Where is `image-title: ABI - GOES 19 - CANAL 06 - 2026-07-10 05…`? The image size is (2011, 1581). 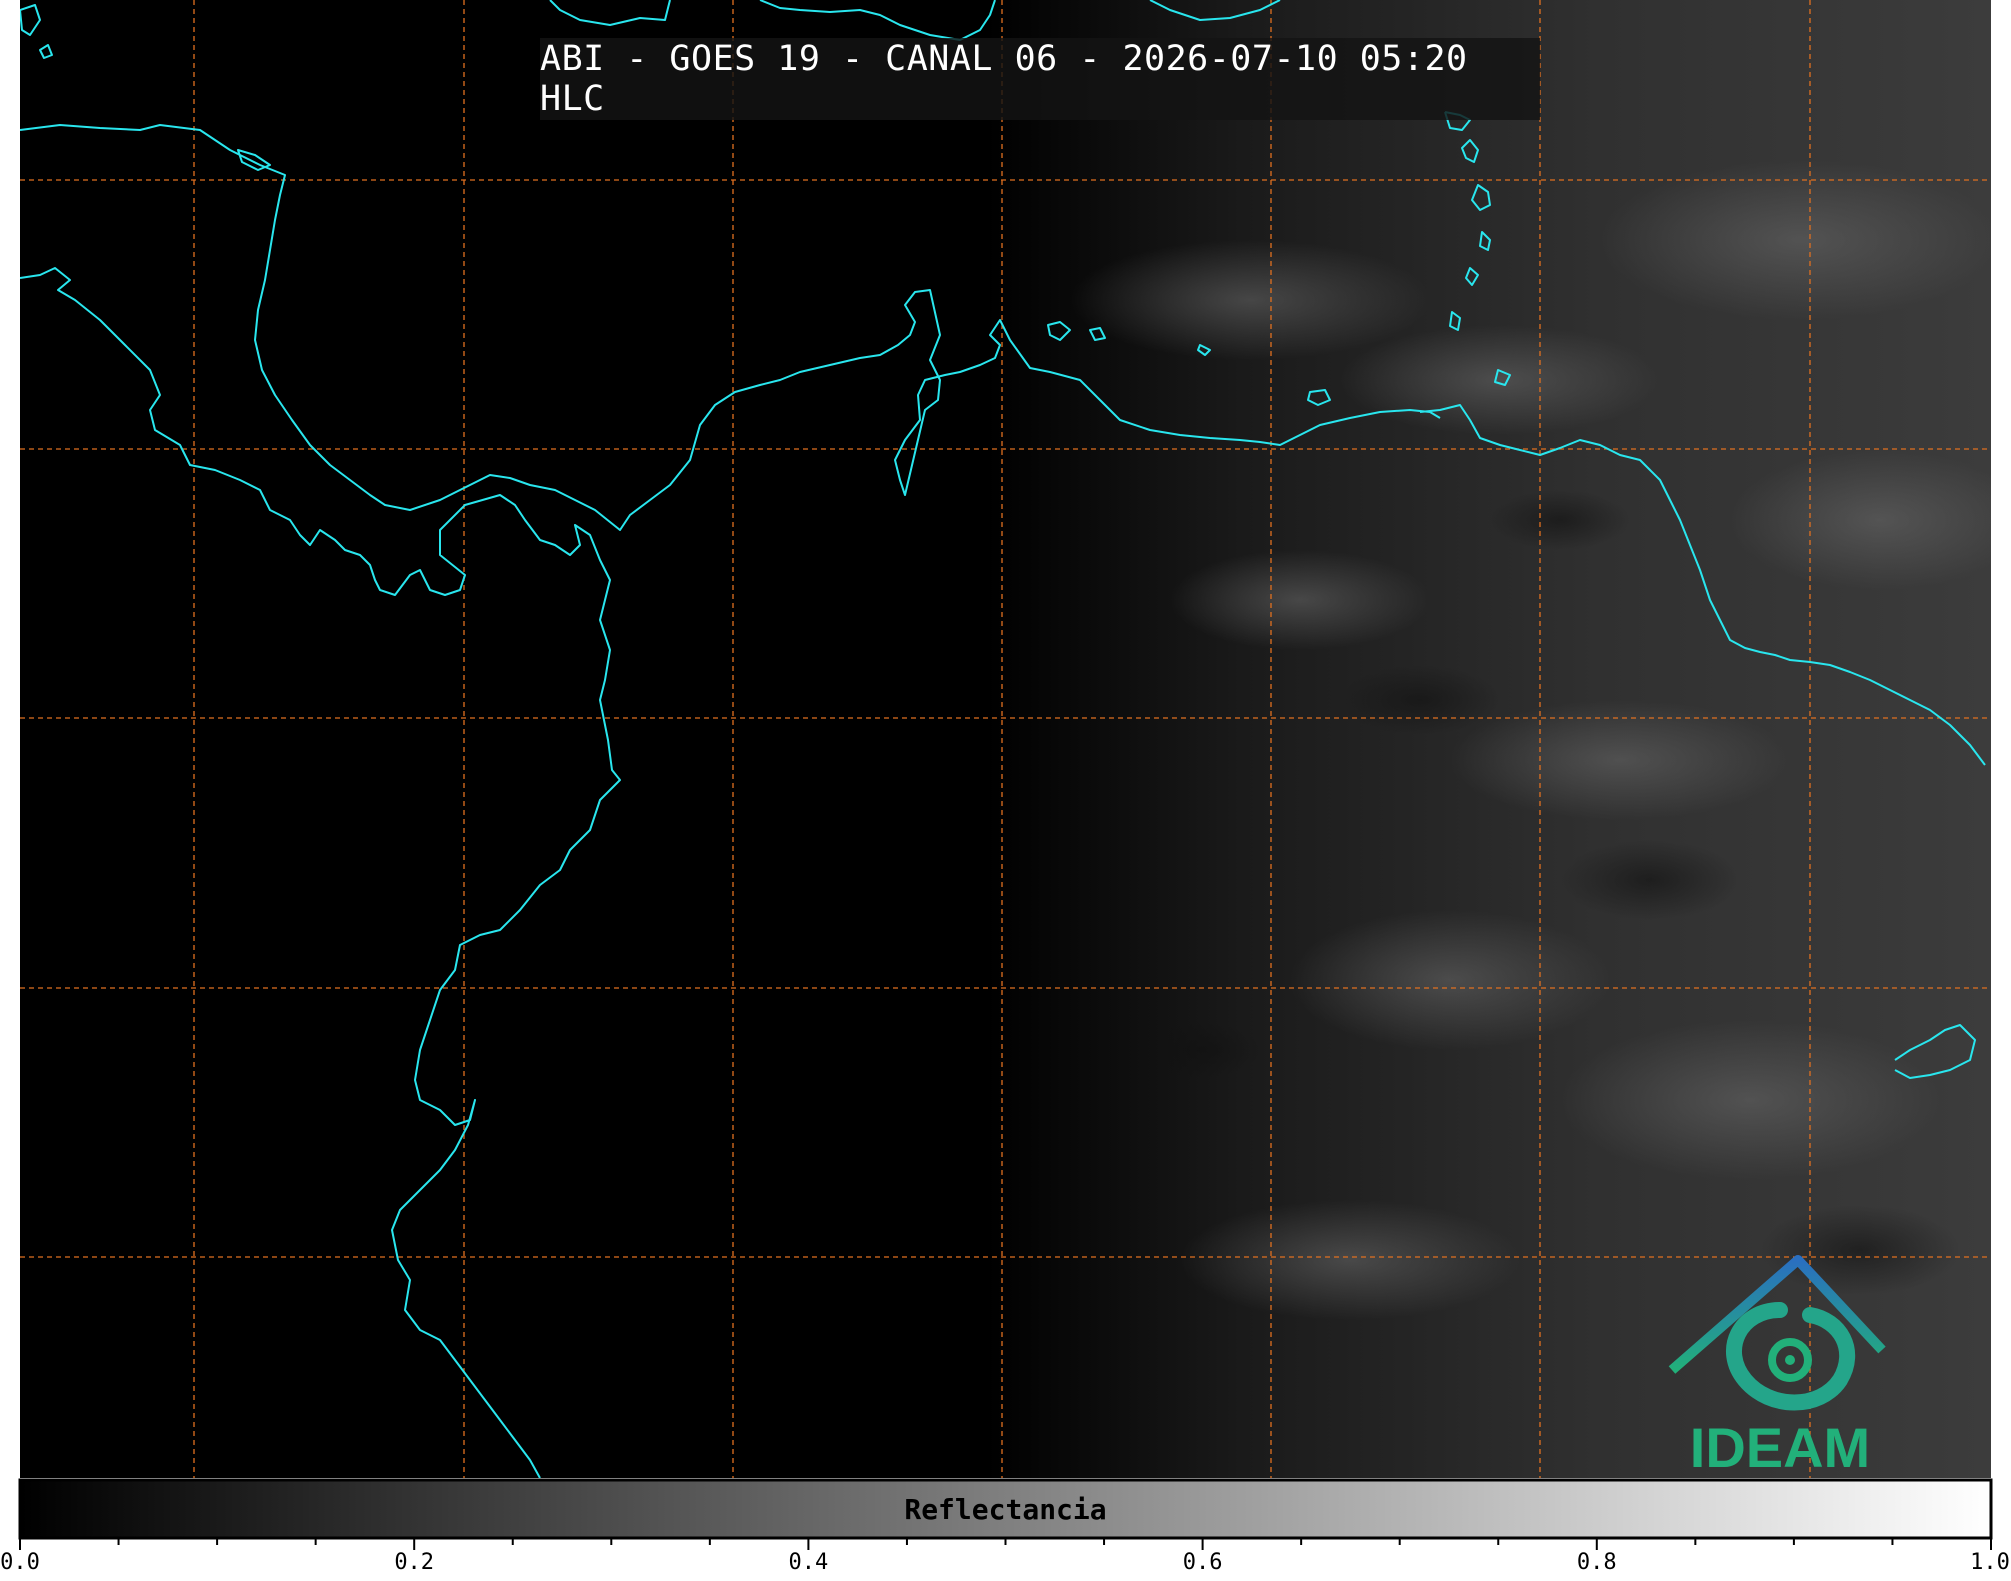 image-title: ABI - GOES 19 - CANAL 06 - 2026-07-10 05… is located at coordinates (1040, 79).